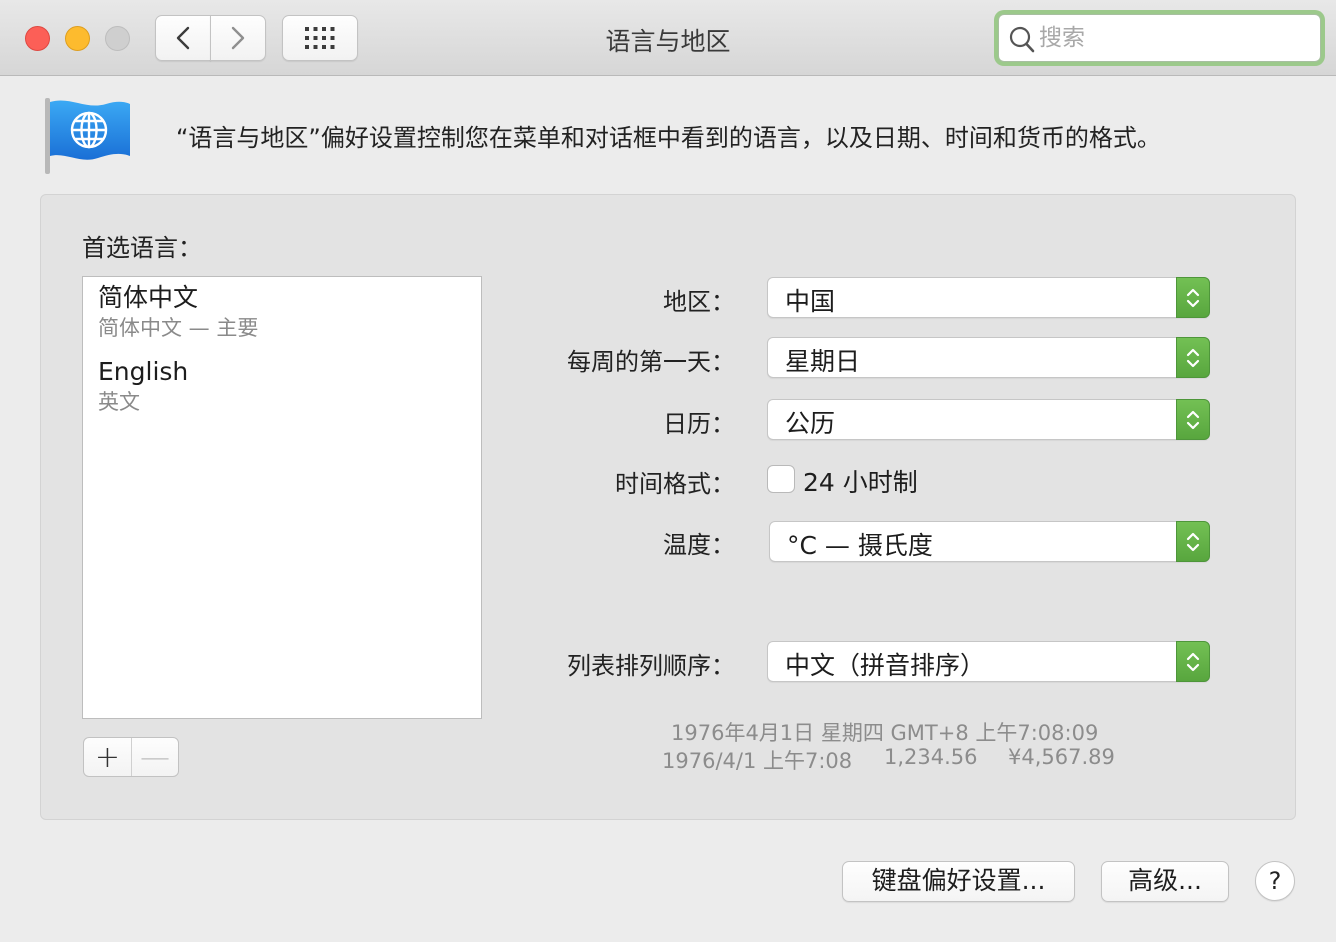 This screenshot has width=1336, height=942. I want to click on time-format-label: 时间格式：, so click(675, 484).